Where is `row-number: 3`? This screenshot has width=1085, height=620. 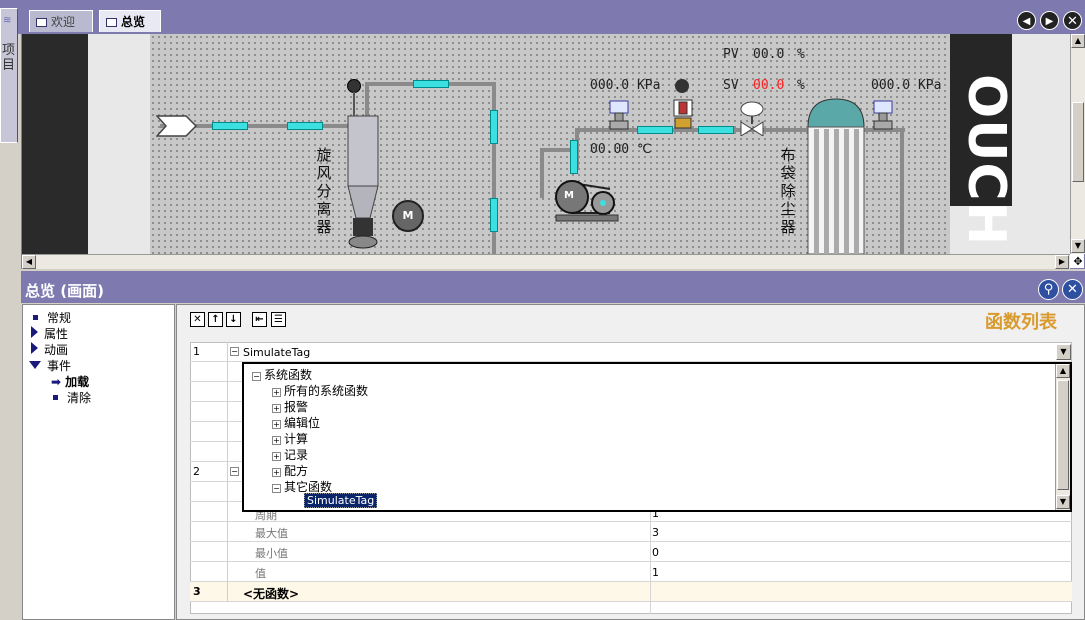
row-number: 3 is located at coordinates (209, 592).